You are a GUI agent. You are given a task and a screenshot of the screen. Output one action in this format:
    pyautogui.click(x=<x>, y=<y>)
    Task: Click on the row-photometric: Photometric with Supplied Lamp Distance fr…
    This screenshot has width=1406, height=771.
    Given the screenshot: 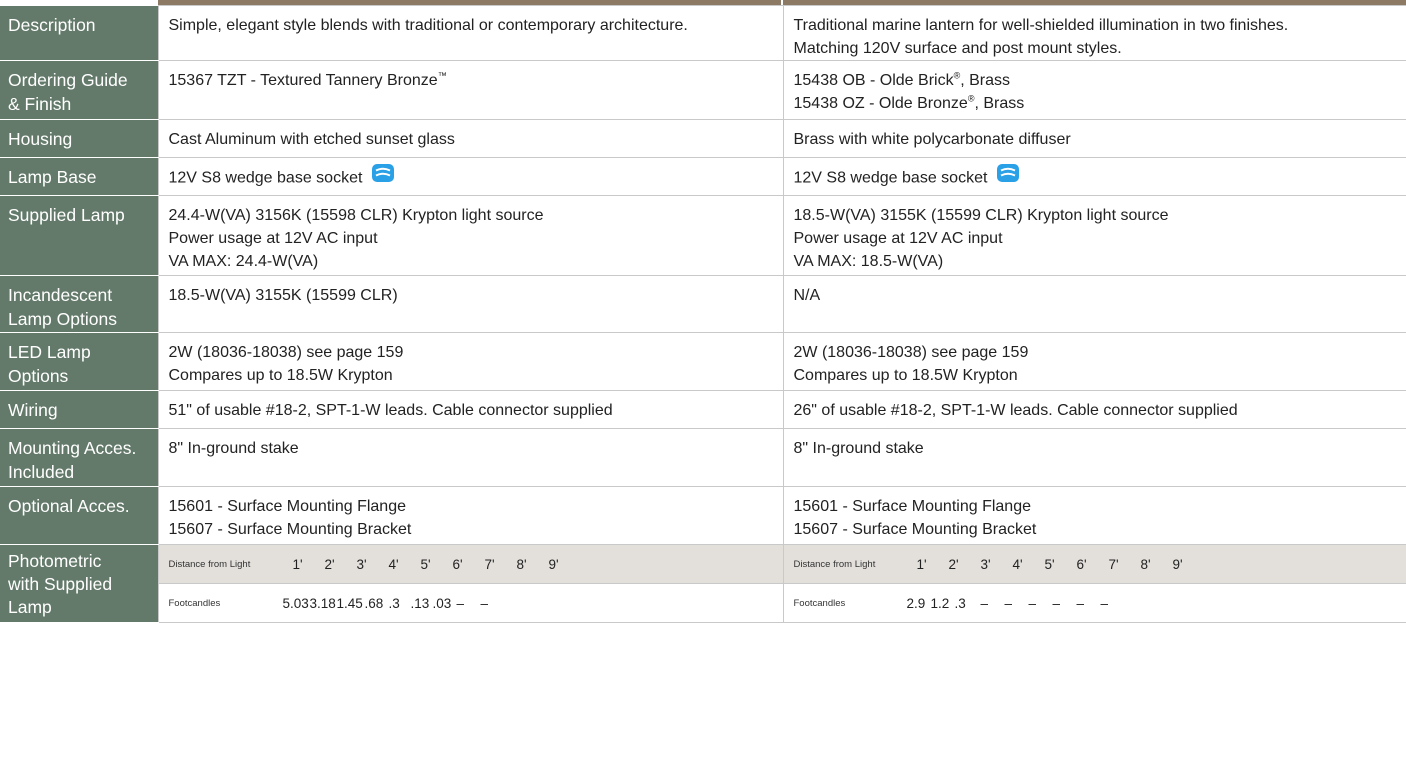 What is the action you would take?
    pyautogui.click(x=703, y=583)
    